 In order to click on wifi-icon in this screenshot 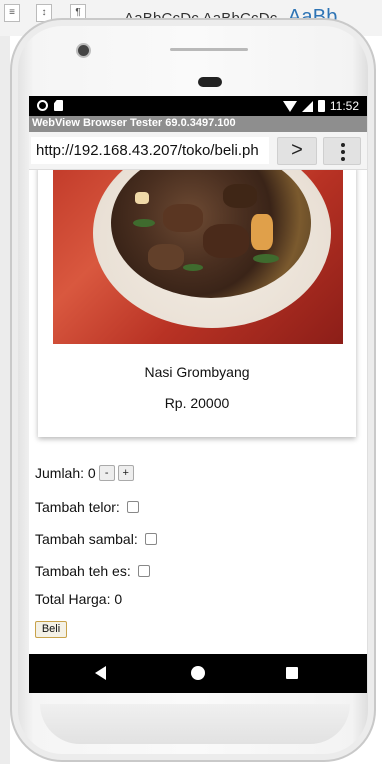, I will do `click(289, 106)`.